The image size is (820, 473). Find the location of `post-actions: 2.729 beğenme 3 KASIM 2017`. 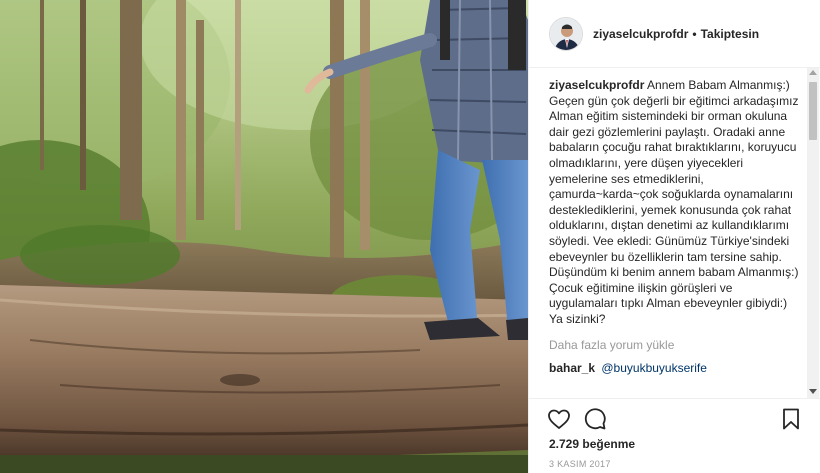

post-actions: 2.729 beğenme 3 KASIM 2017 is located at coordinates (674, 435).